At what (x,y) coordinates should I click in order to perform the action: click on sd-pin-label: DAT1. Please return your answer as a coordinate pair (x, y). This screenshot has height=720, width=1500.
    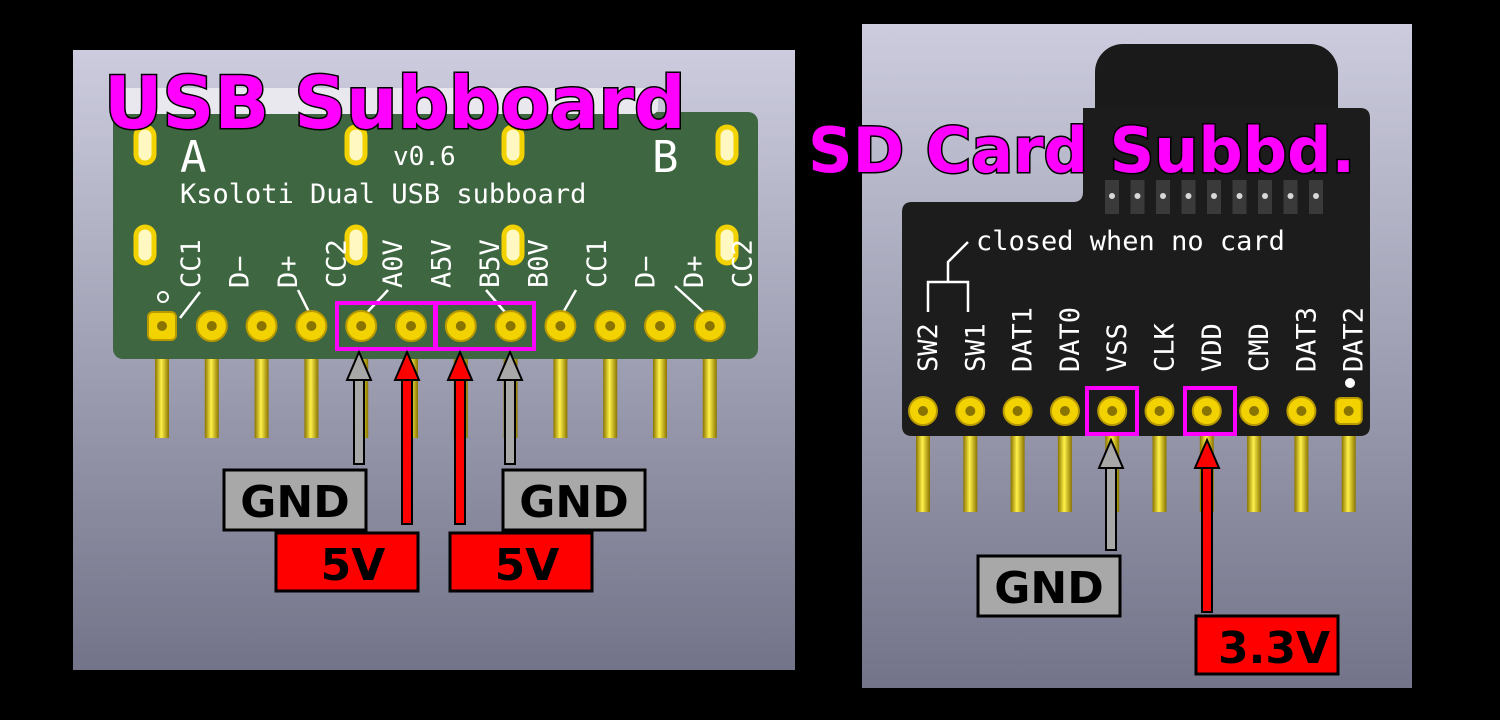
    Looking at the image, I should click on (1023, 339).